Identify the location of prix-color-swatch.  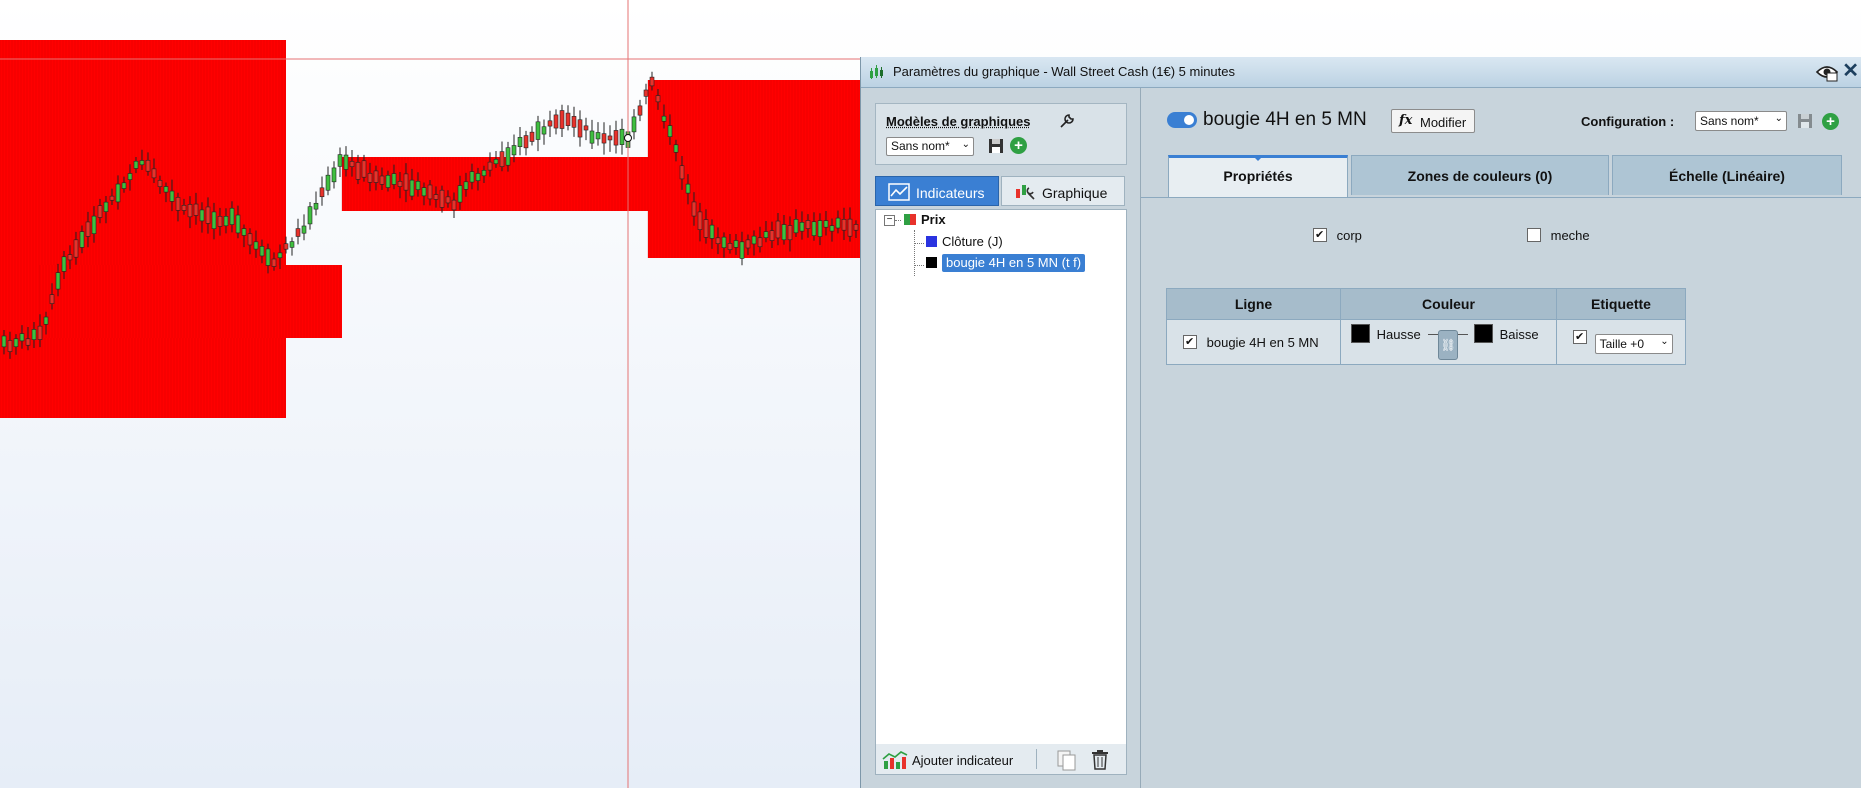
(910, 219).